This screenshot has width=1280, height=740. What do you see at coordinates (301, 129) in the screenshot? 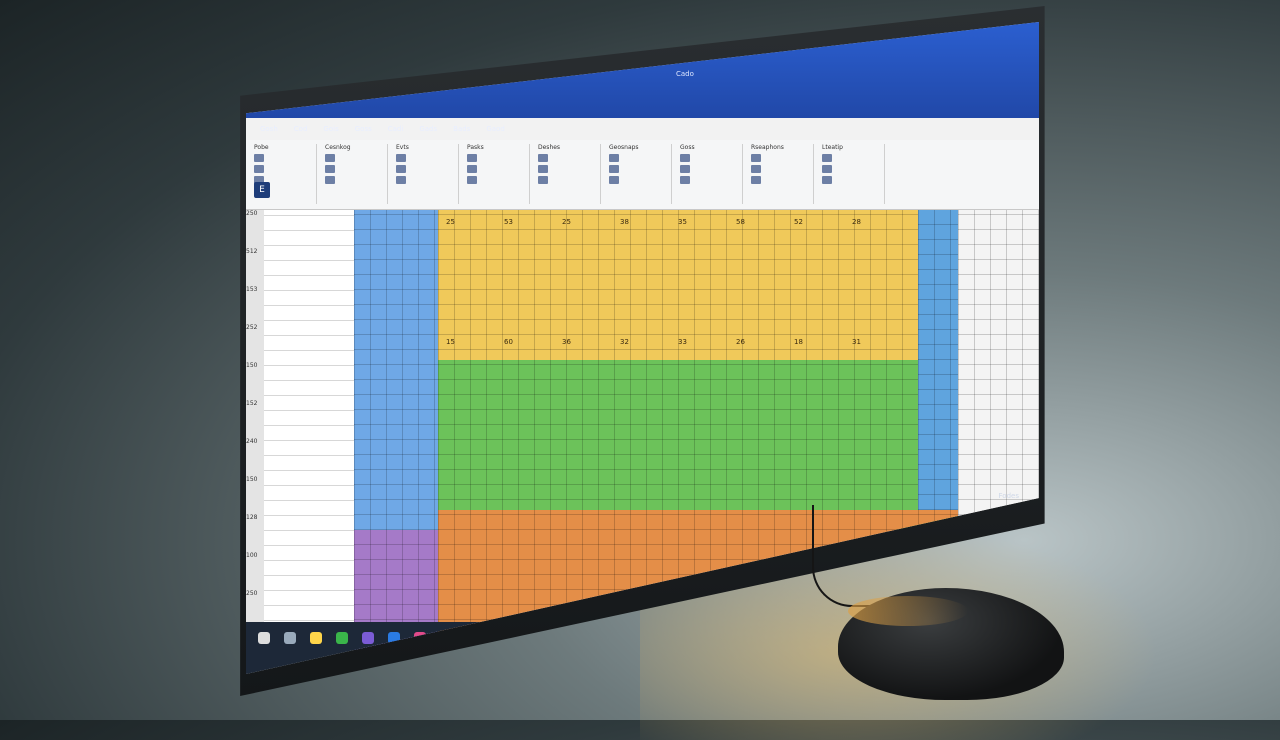
I see `ribbon-tab: Cod` at bounding box center [301, 129].